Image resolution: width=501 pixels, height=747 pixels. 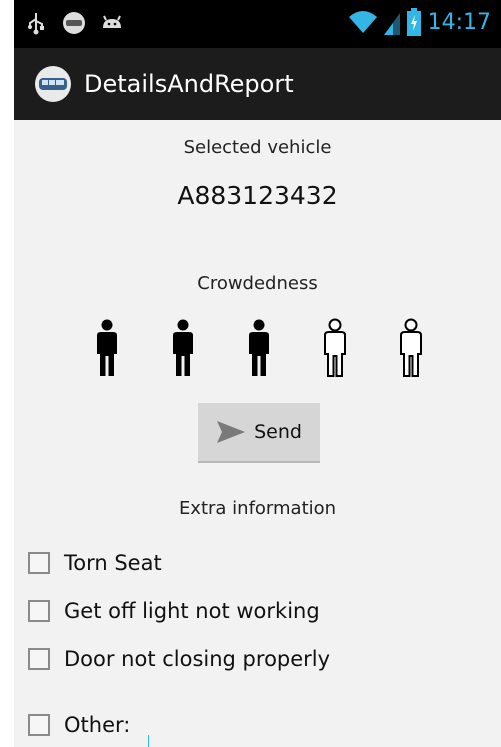 I want to click on wifi-icon, so click(x=362, y=22).